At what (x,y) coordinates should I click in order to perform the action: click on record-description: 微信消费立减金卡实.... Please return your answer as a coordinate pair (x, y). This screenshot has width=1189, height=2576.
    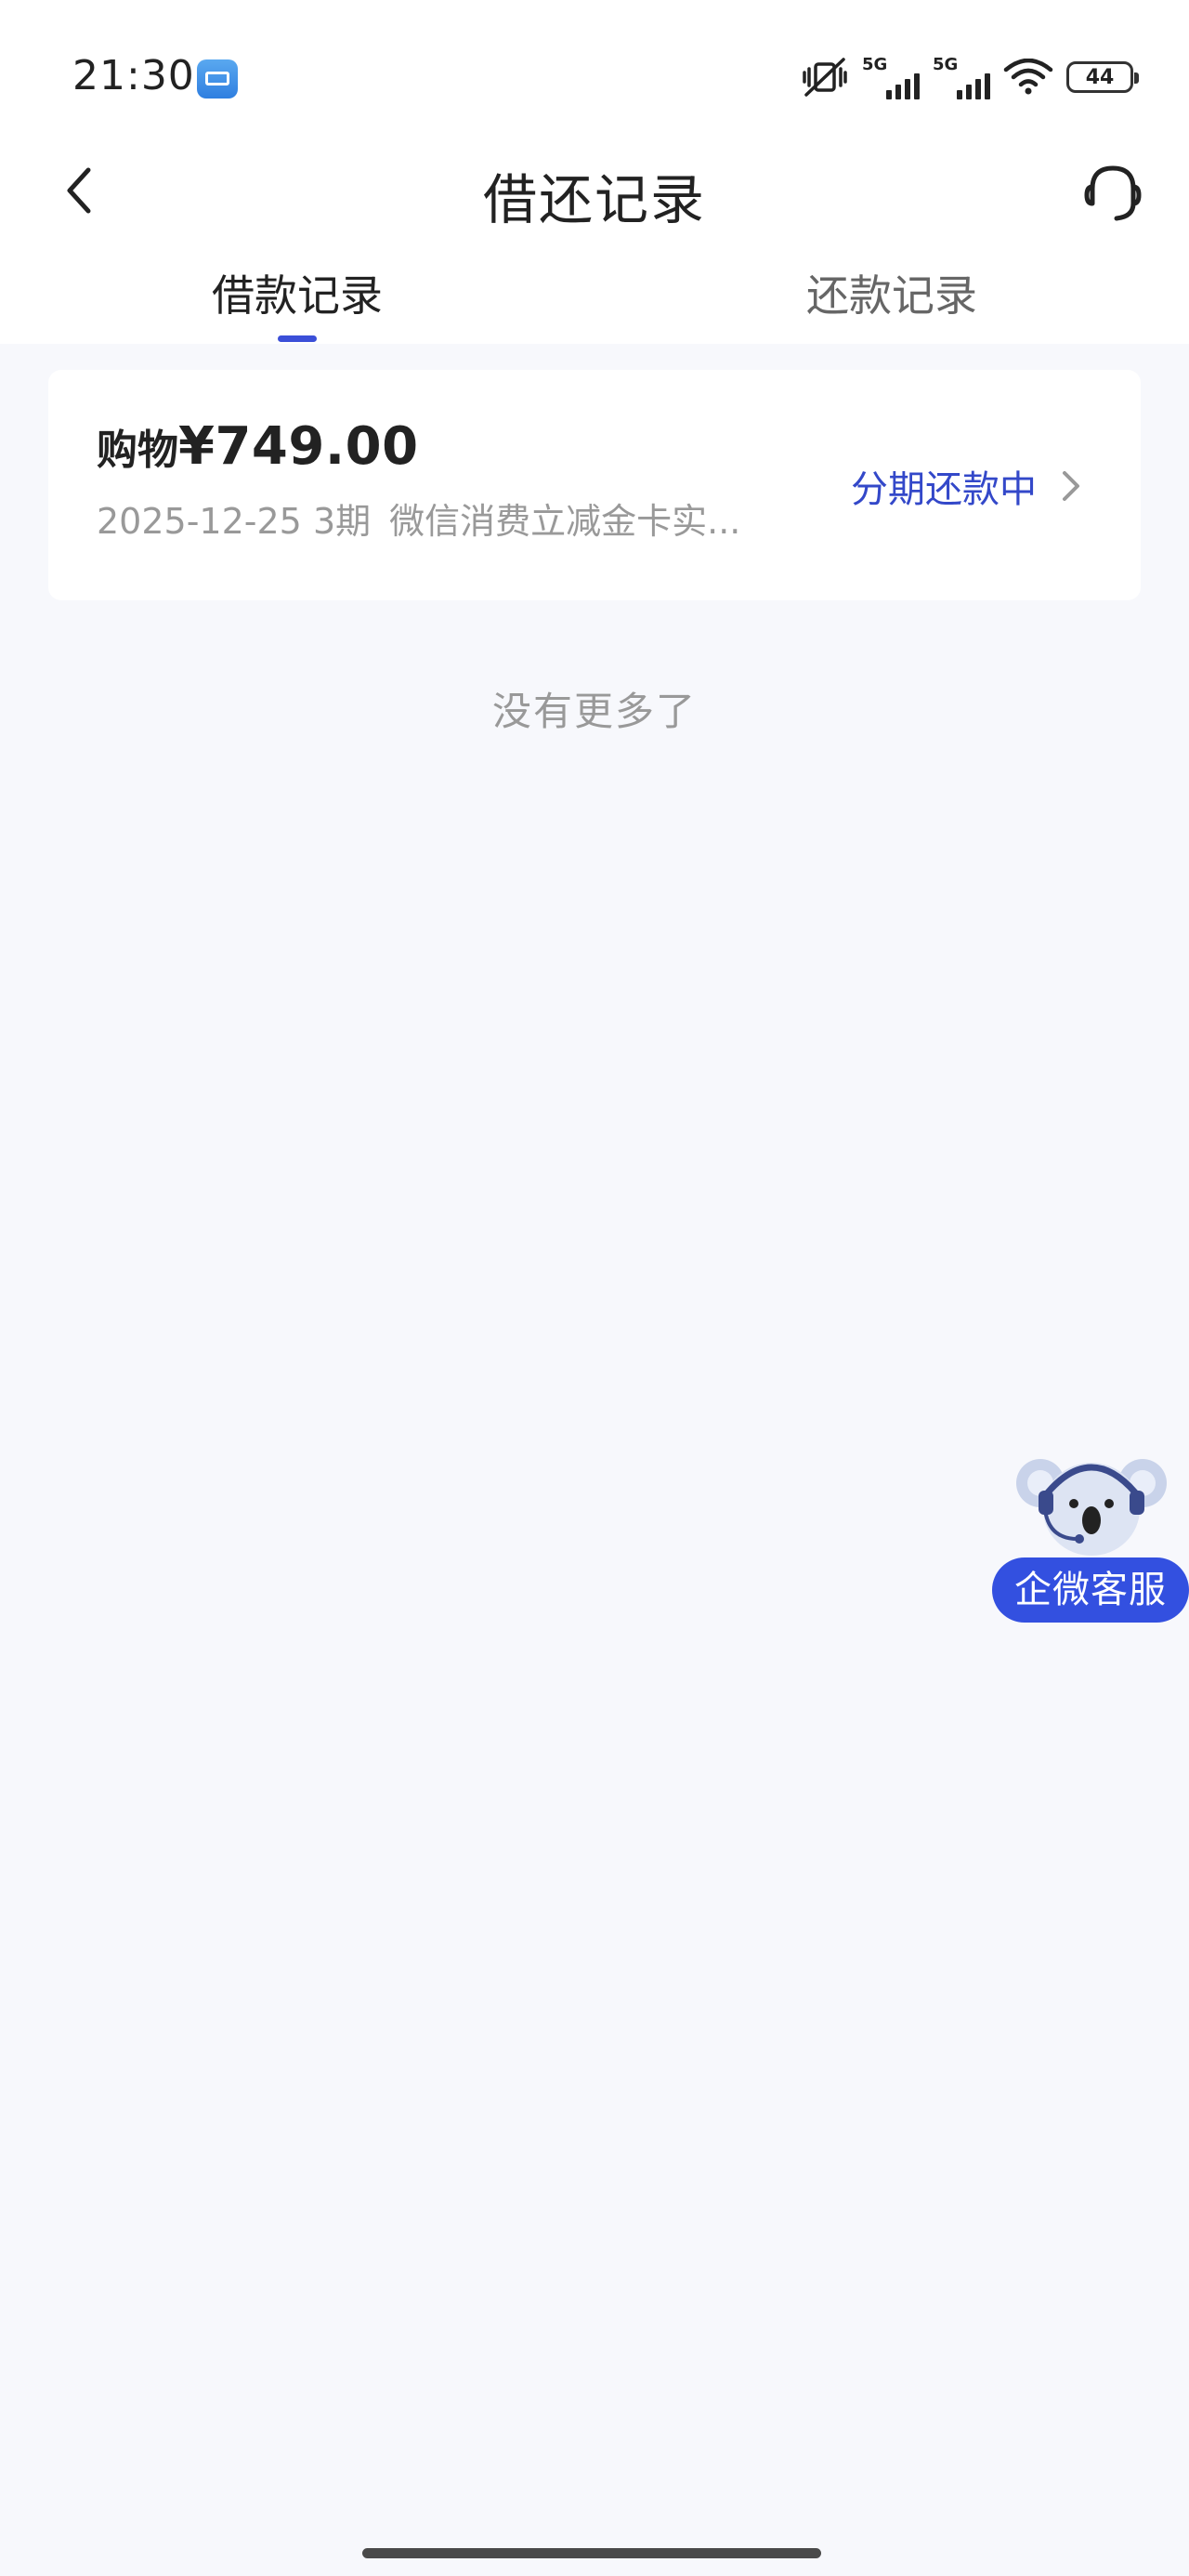
    Looking at the image, I should click on (565, 521).